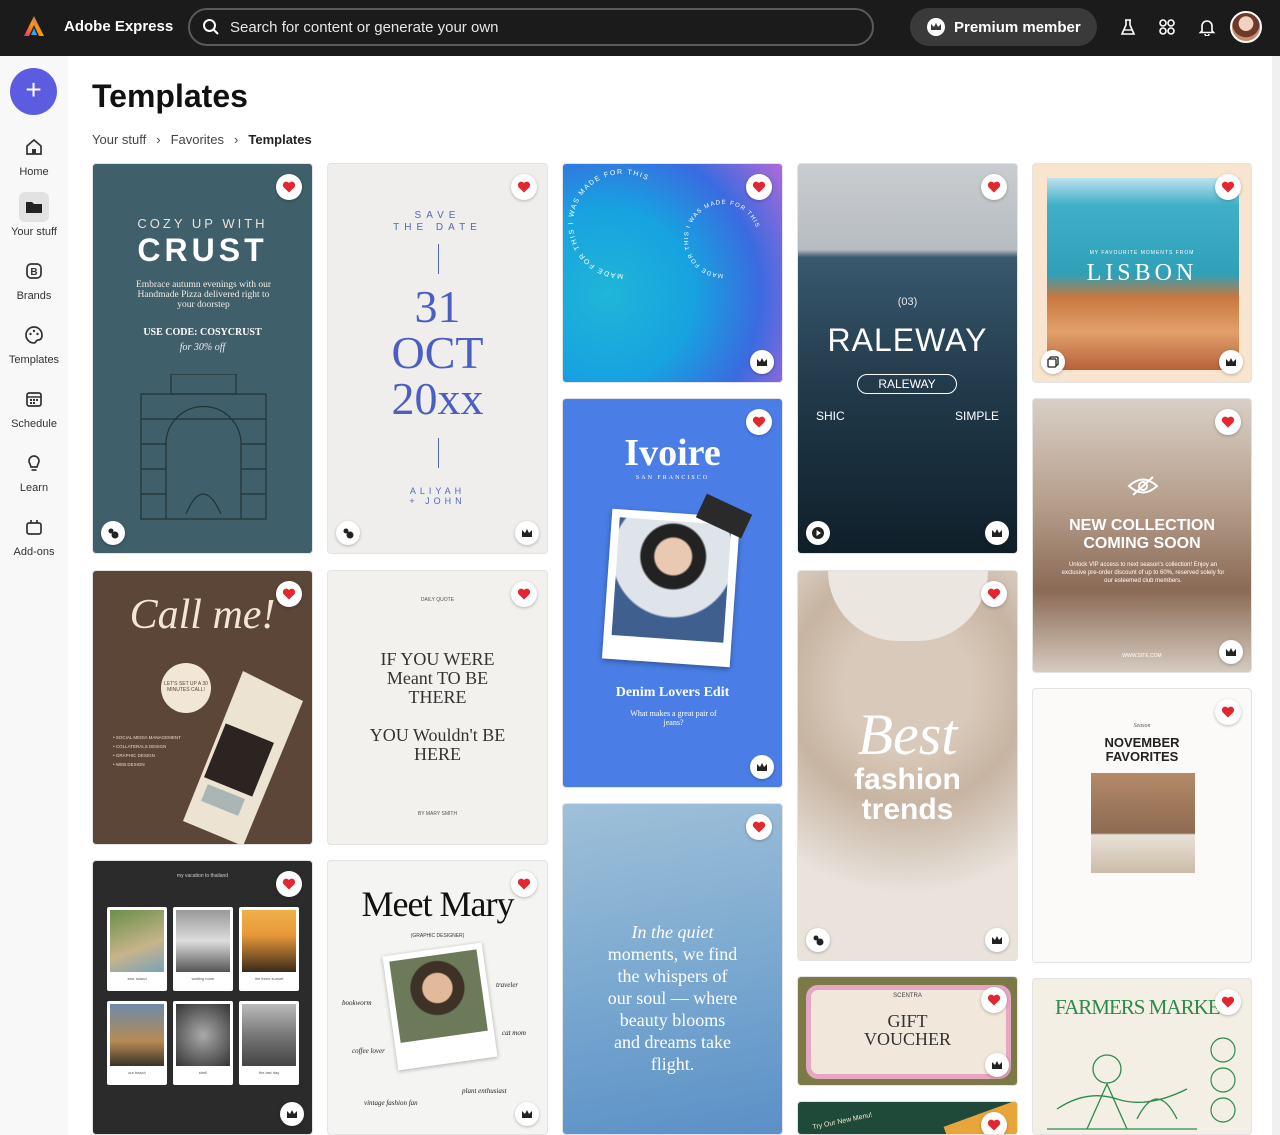  What do you see at coordinates (531, 27) in the screenshot?
I see `search-input: Search for content or generate your own` at bounding box center [531, 27].